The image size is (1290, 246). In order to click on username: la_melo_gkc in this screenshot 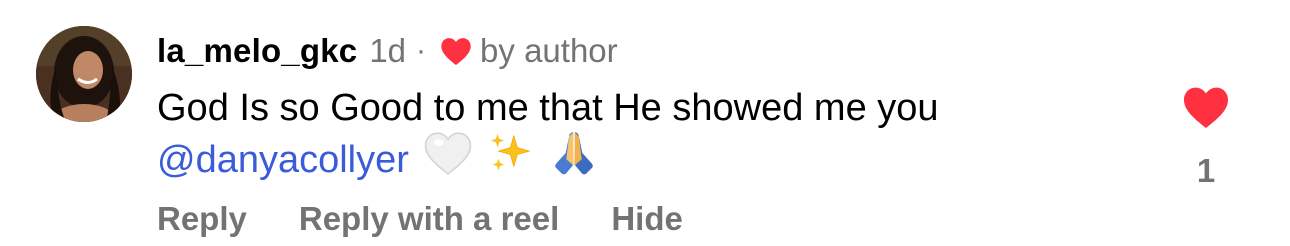, I will do `click(257, 51)`.